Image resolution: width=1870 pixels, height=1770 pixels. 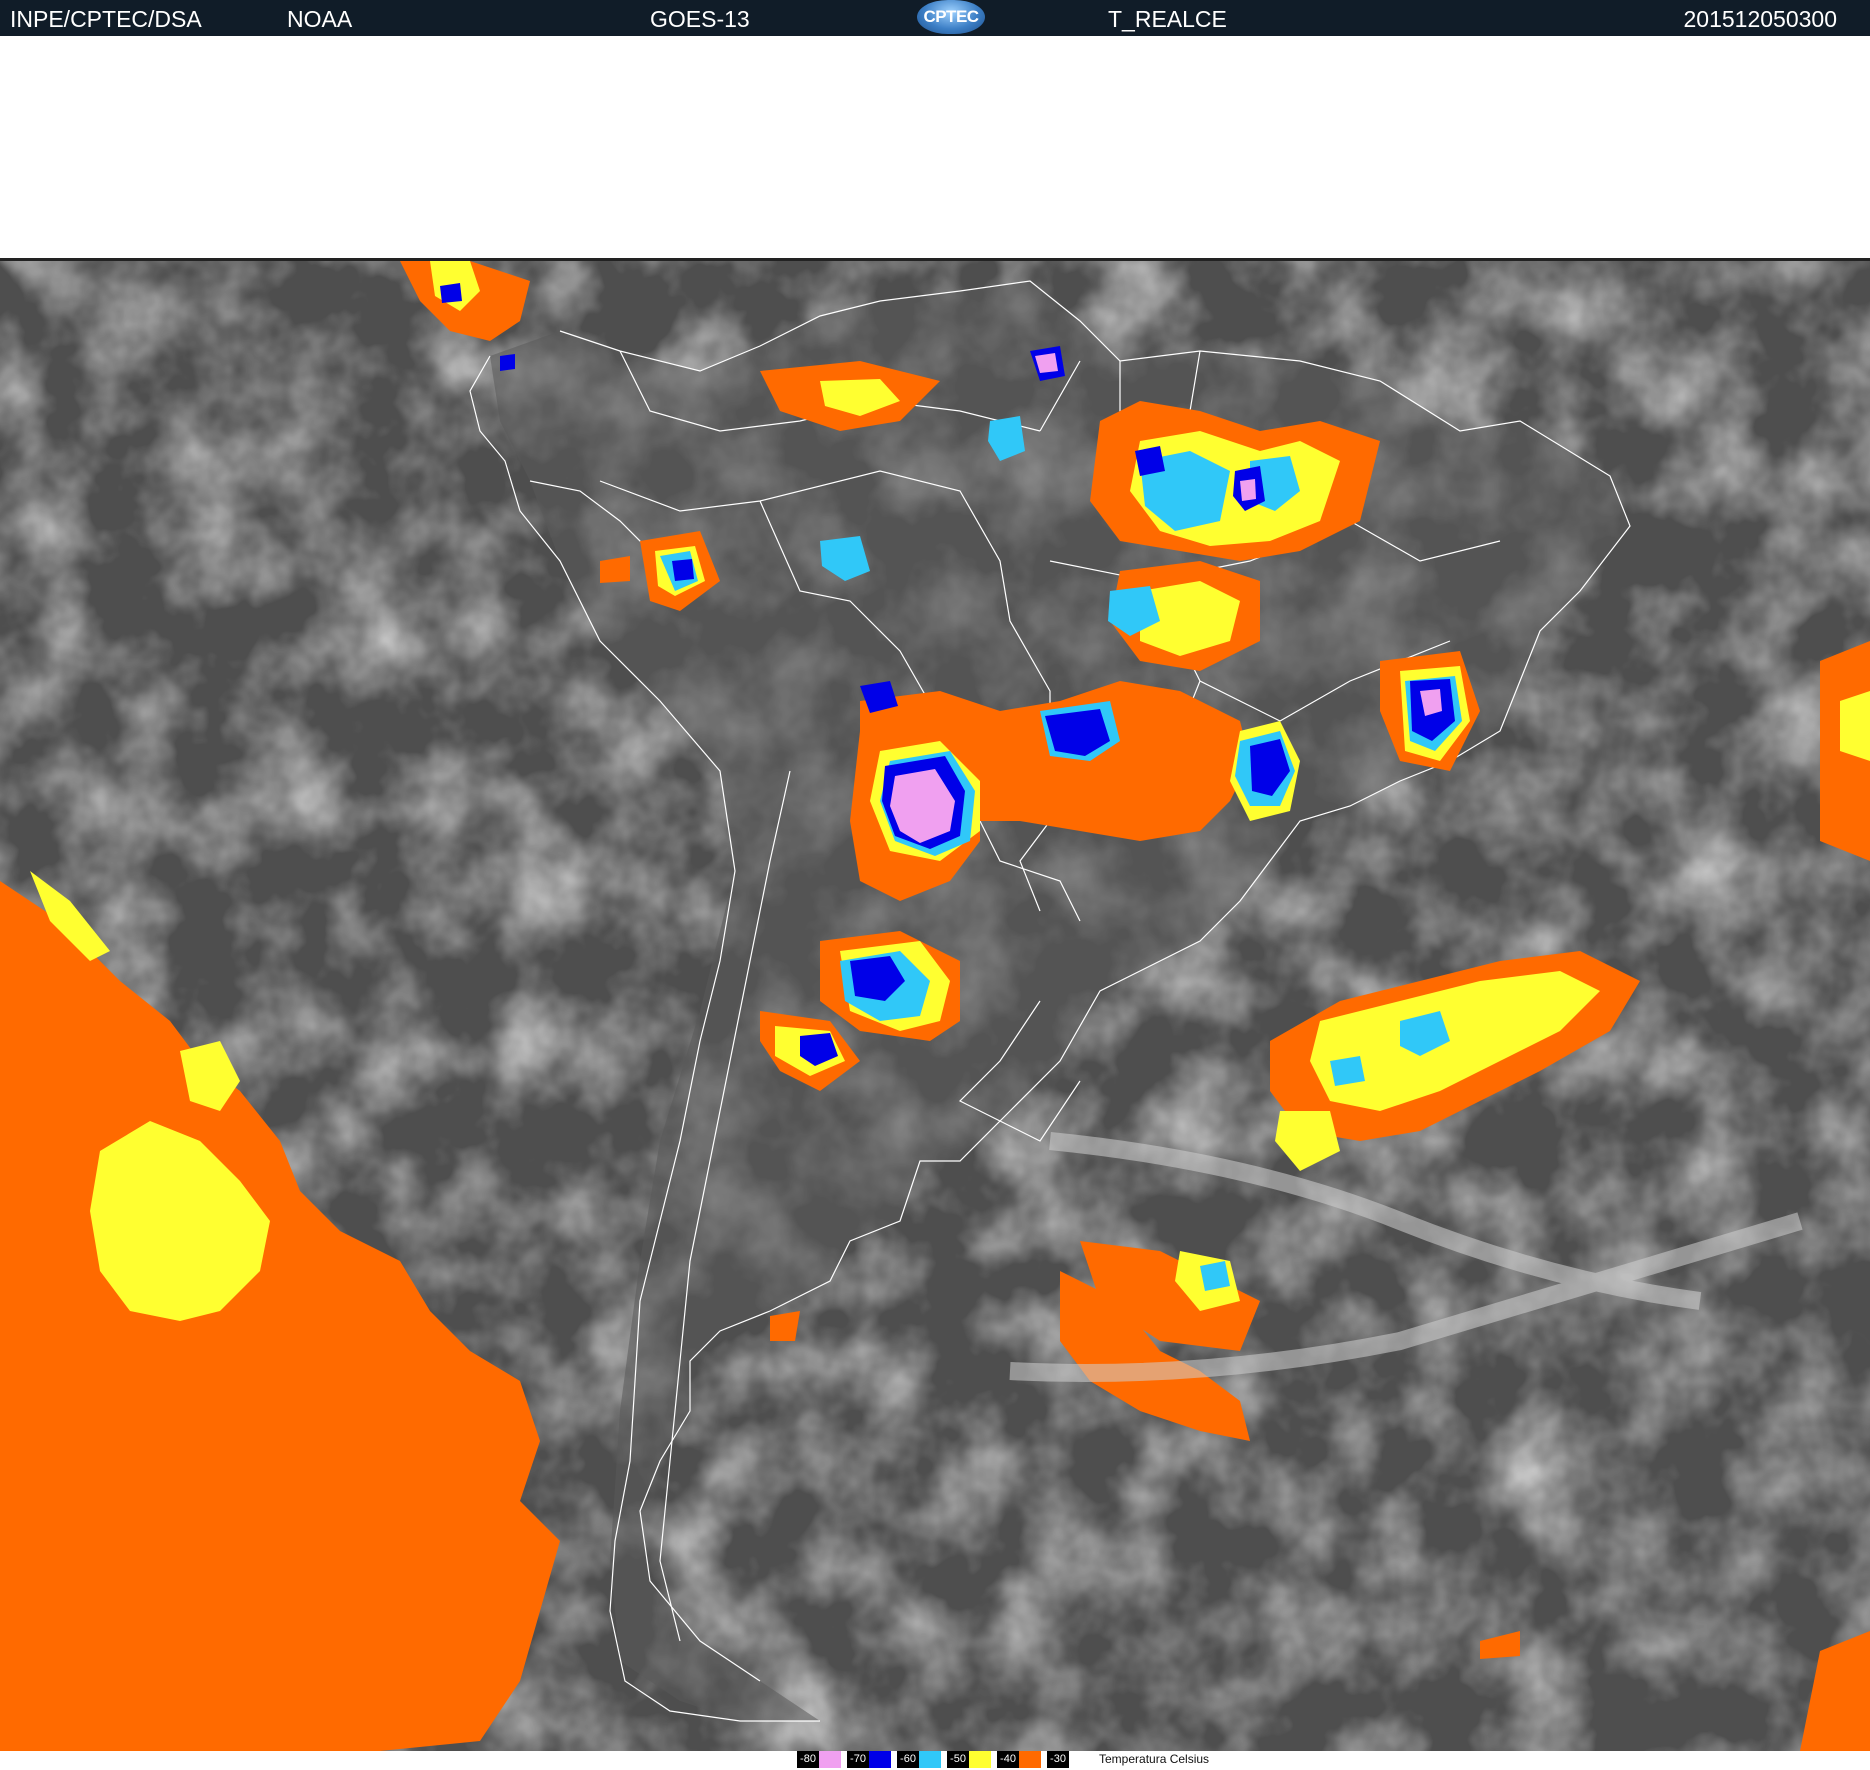 What do you see at coordinates (1154, 1759) in the screenshot?
I see `legend-caption: Temperatura Celsius` at bounding box center [1154, 1759].